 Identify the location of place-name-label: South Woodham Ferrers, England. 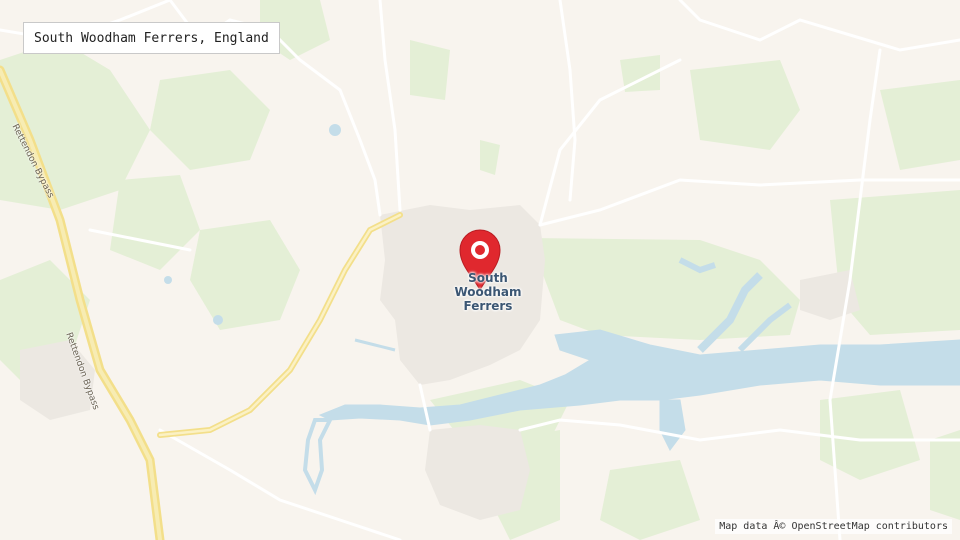
(151, 38).